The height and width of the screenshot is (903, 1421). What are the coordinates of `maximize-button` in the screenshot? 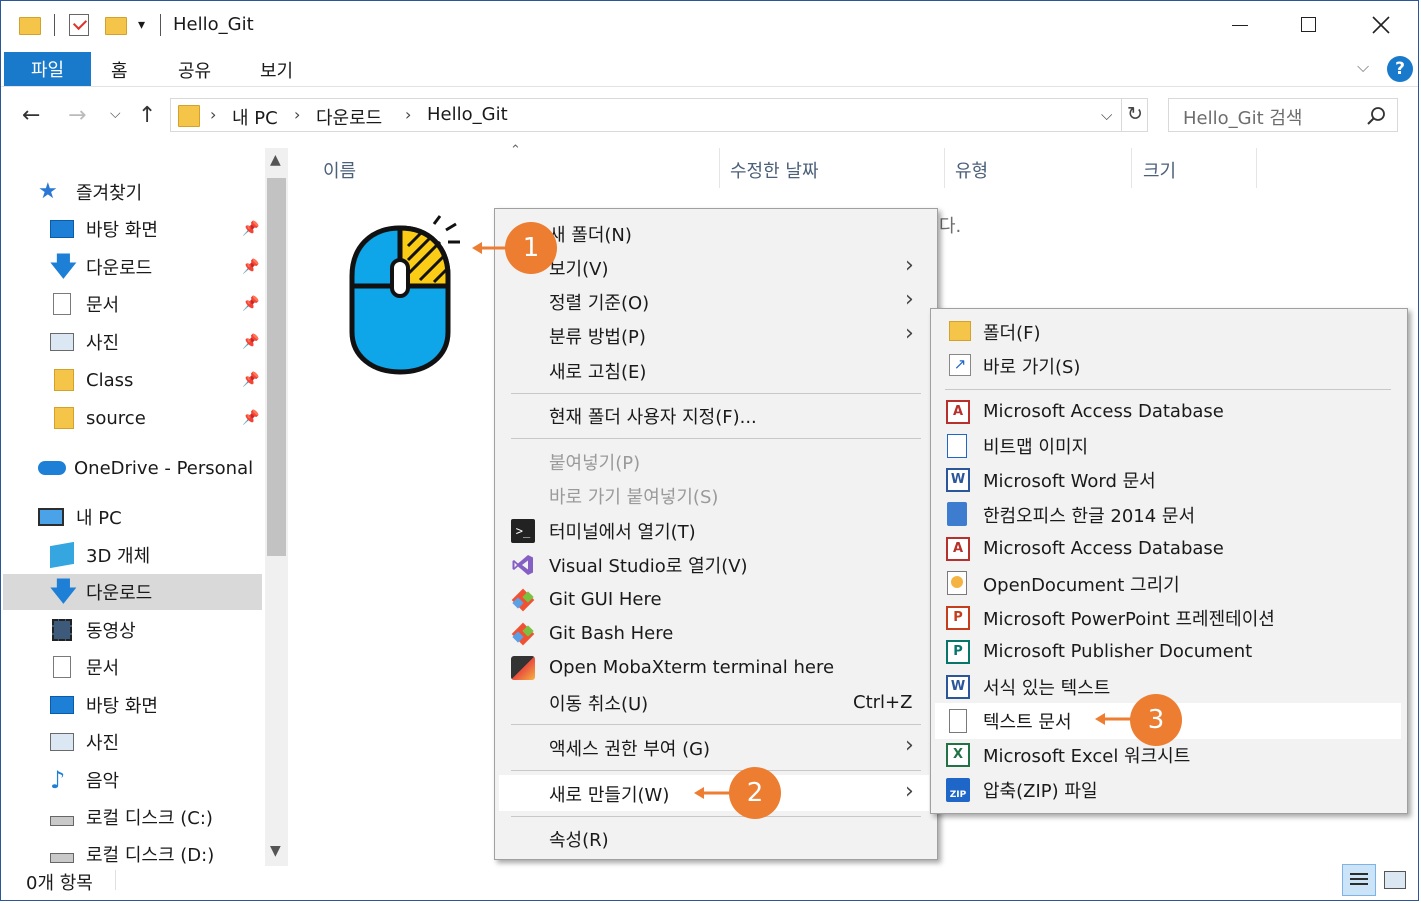 It's located at (1310, 25).